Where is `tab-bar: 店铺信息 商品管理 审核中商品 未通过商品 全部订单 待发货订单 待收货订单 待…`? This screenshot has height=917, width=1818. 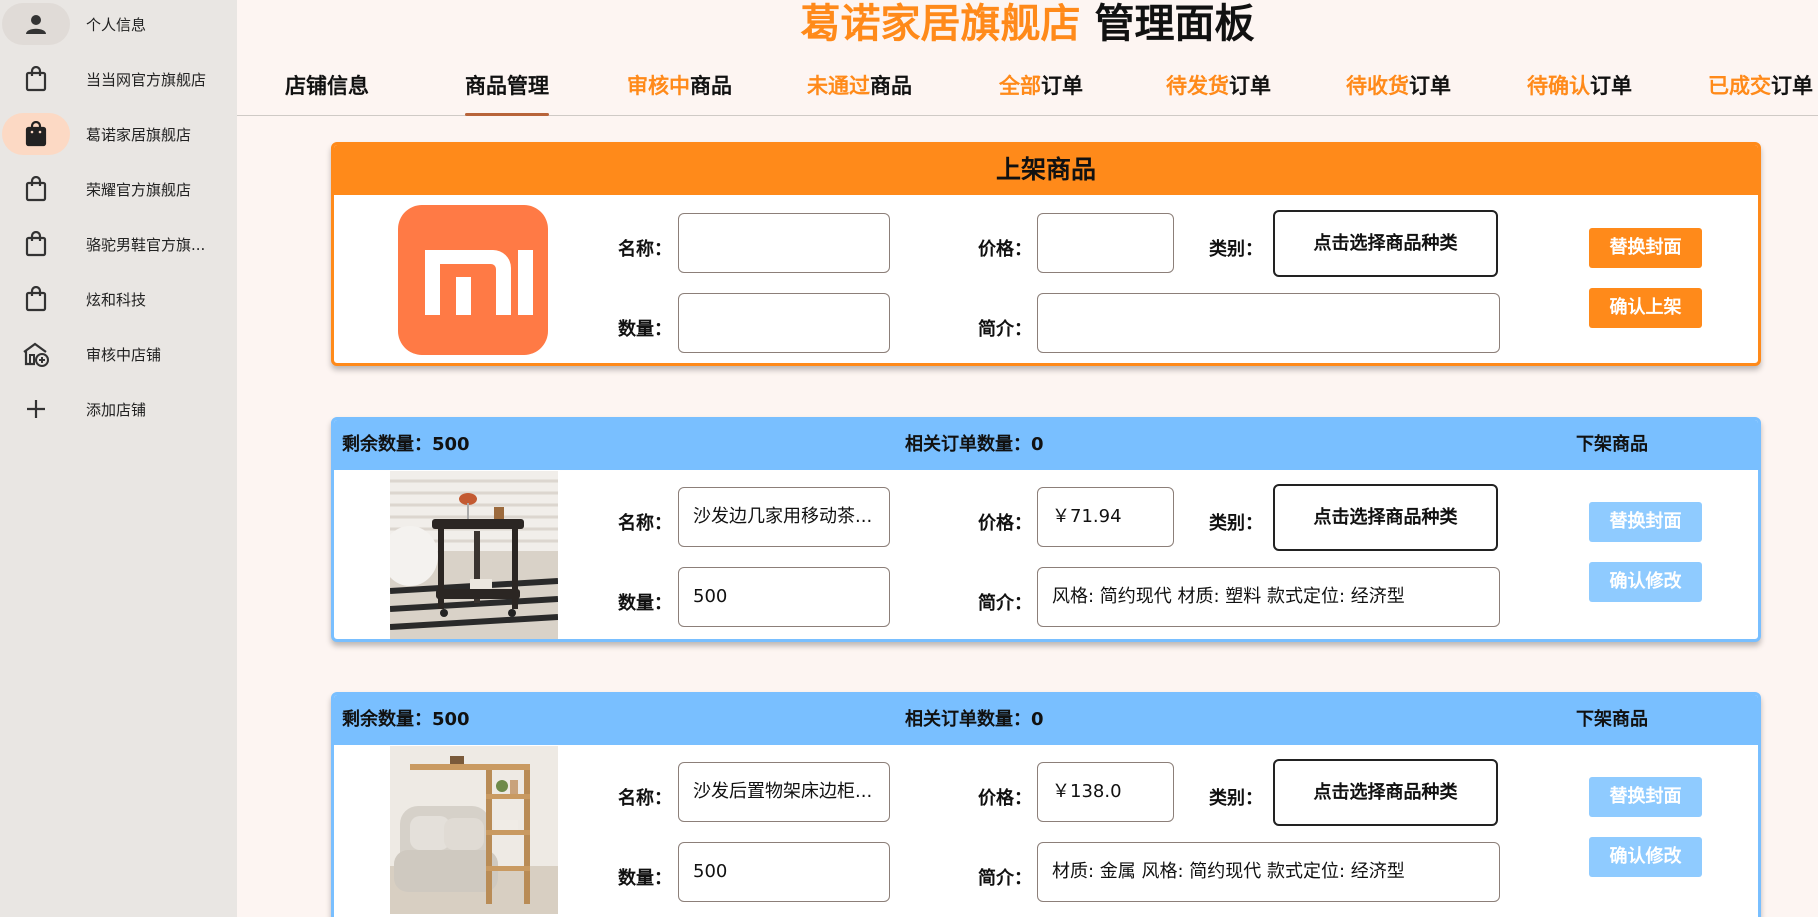 tab-bar: 店铺信息 商品管理 审核中商品 未通过商品 全部订单 待发货订单 待收货订单 待… is located at coordinates (1027, 92).